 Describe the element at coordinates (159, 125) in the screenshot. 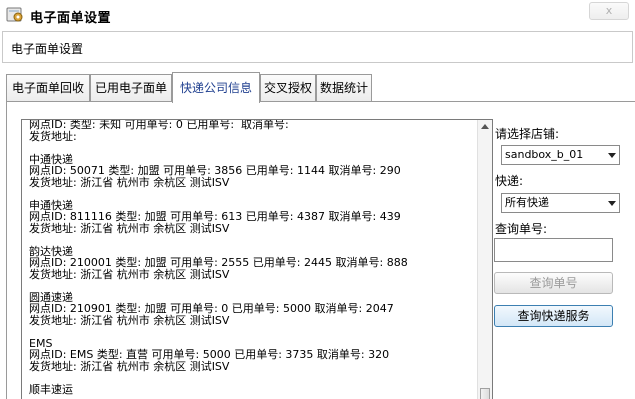

I see `info-line: 网点ID: 类型: 未知 可用单号: 0 已用单号: 取消单号:` at that location.